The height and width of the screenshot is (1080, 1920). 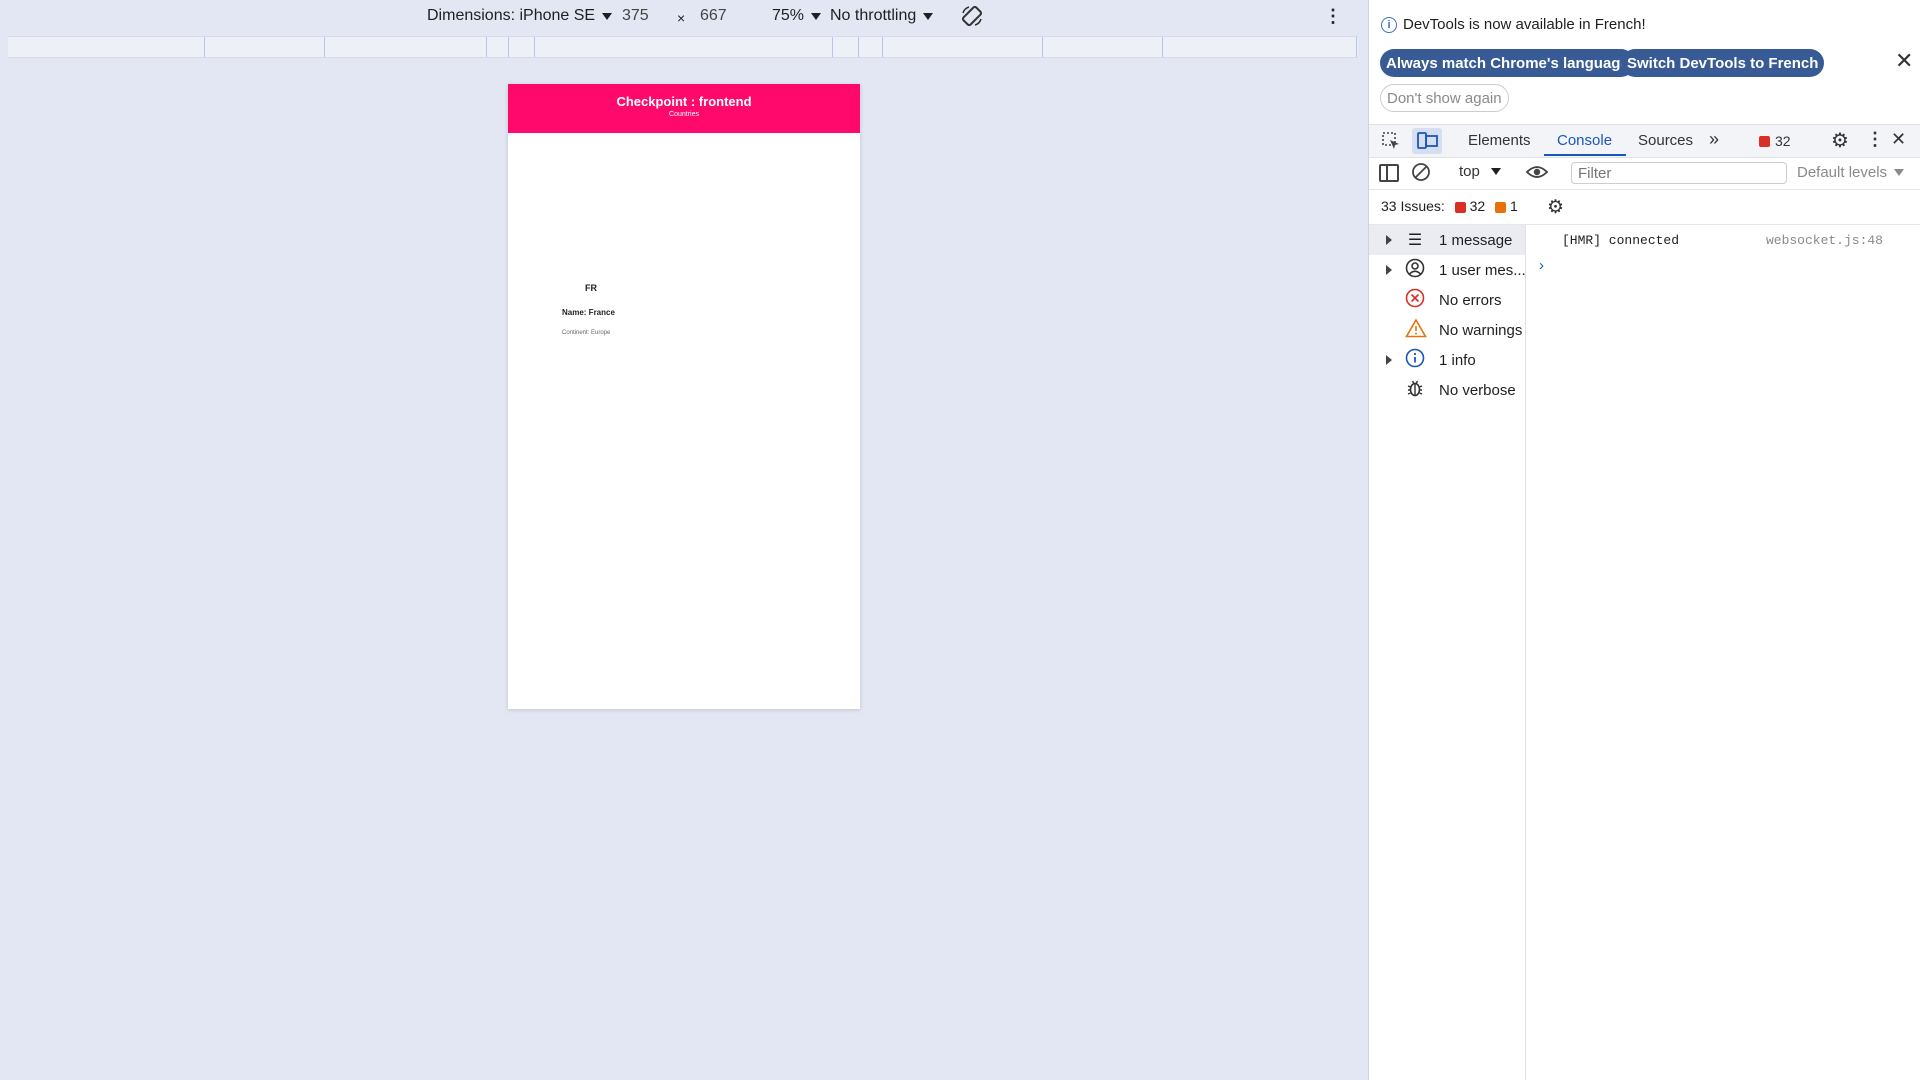 I want to click on close-devtools-icon: ✕, so click(x=1898, y=139).